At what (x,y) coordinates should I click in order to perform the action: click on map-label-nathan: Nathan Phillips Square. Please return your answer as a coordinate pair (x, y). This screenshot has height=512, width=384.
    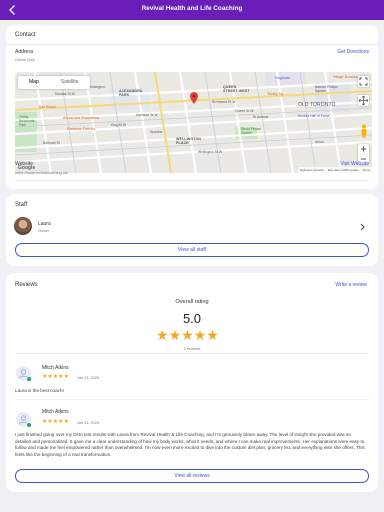
    Looking at the image, I should click on (326, 89).